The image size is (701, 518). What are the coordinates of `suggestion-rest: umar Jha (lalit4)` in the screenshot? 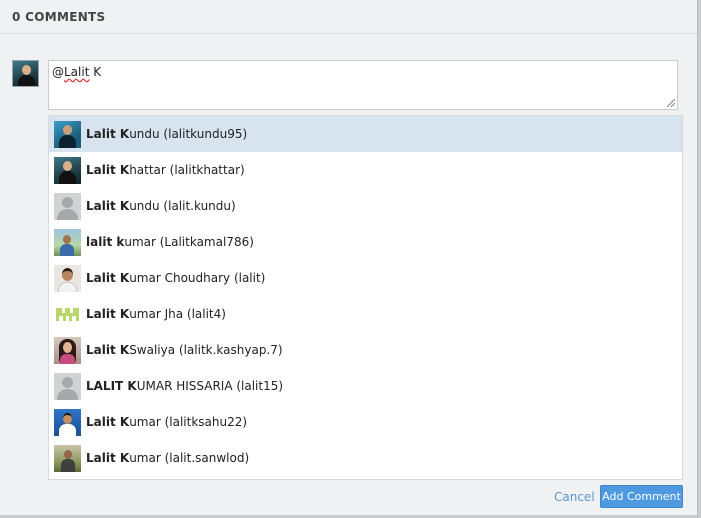 It's located at (177, 314).